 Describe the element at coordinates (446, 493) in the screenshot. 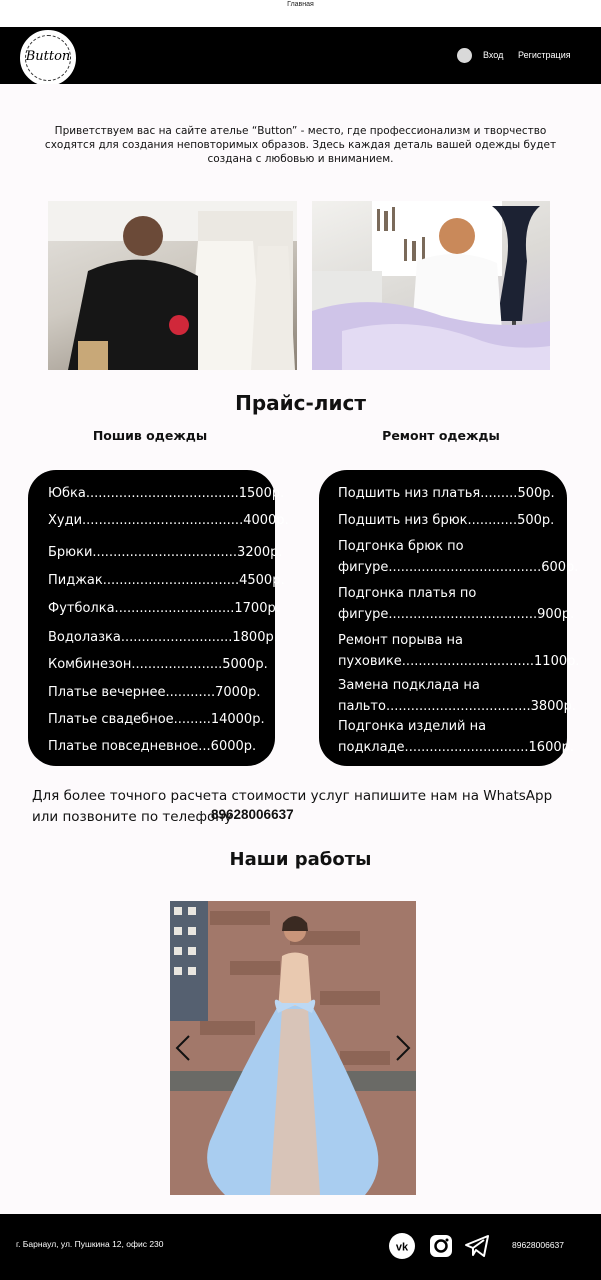

I see `price-item: Подшить низ платья.........500р.` at that location.